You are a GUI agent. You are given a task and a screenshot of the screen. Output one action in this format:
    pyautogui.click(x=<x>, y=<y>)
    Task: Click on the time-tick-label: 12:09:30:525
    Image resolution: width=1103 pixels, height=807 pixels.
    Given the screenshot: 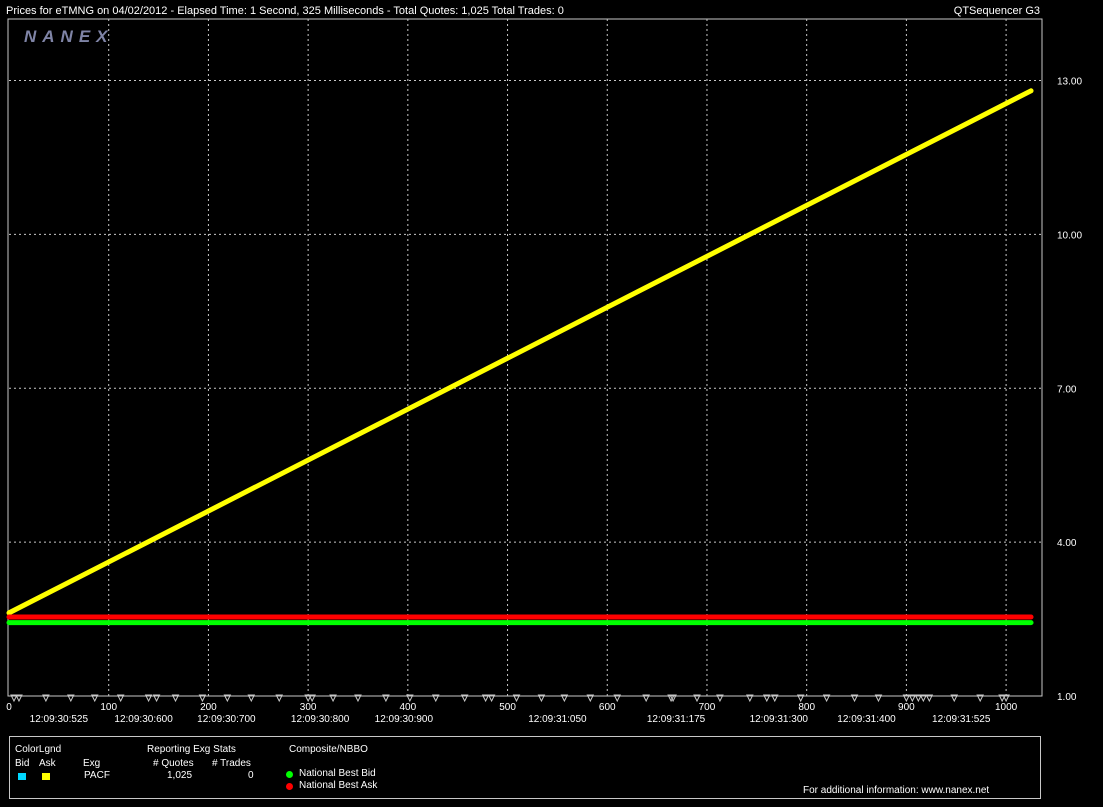 What is the action you would take?
    pyautogui.click(x=59, y=719)
    